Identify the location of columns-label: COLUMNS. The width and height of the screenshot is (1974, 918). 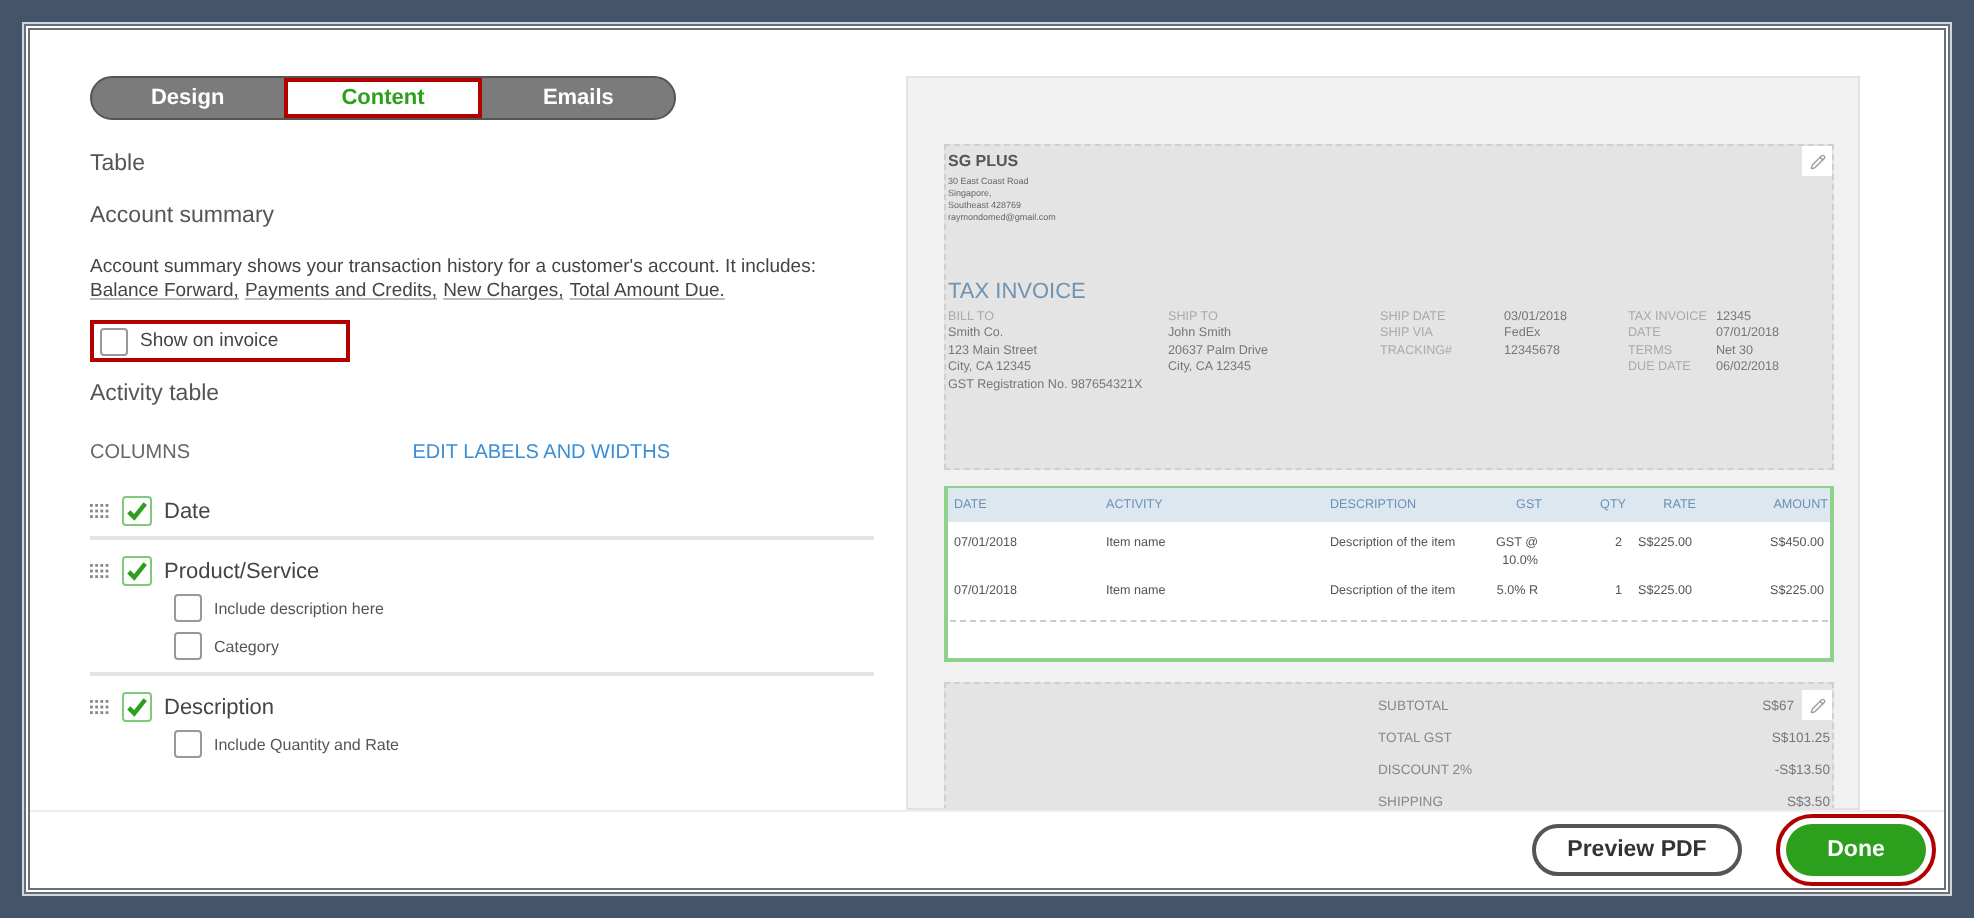
(140, 453).